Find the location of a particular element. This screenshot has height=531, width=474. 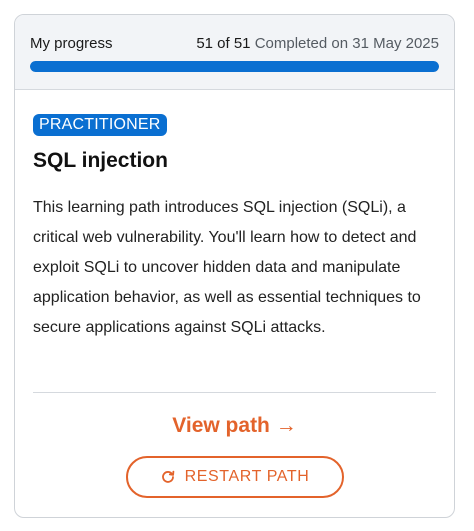

level-badge: PRACTITIONER is located at coordinates (100, 125).